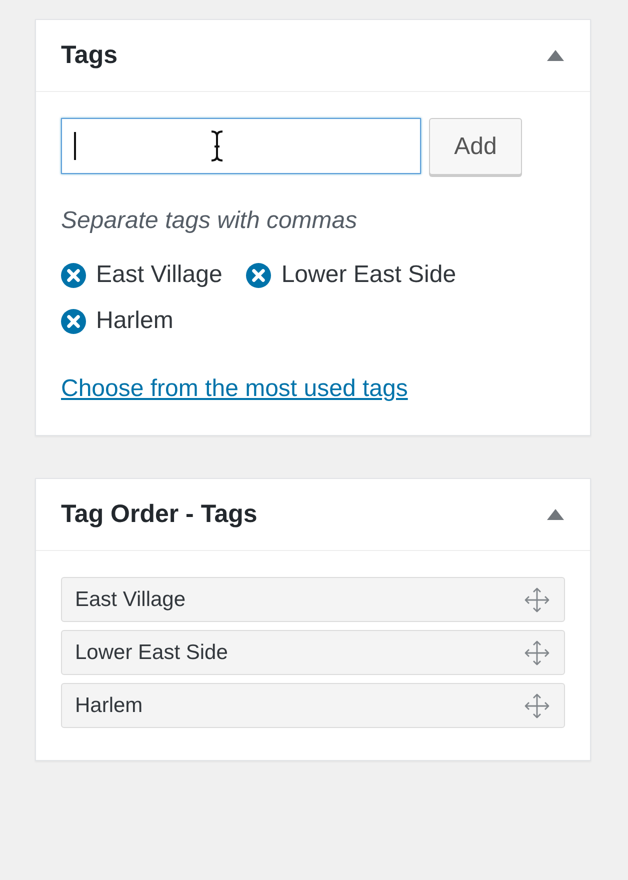 This screenshot has width=628, height=880. What do you see at coordinates (313, 599) in the screenshot?
I see `sortable-tag-item: East Village` at bounding box center [313, 599].